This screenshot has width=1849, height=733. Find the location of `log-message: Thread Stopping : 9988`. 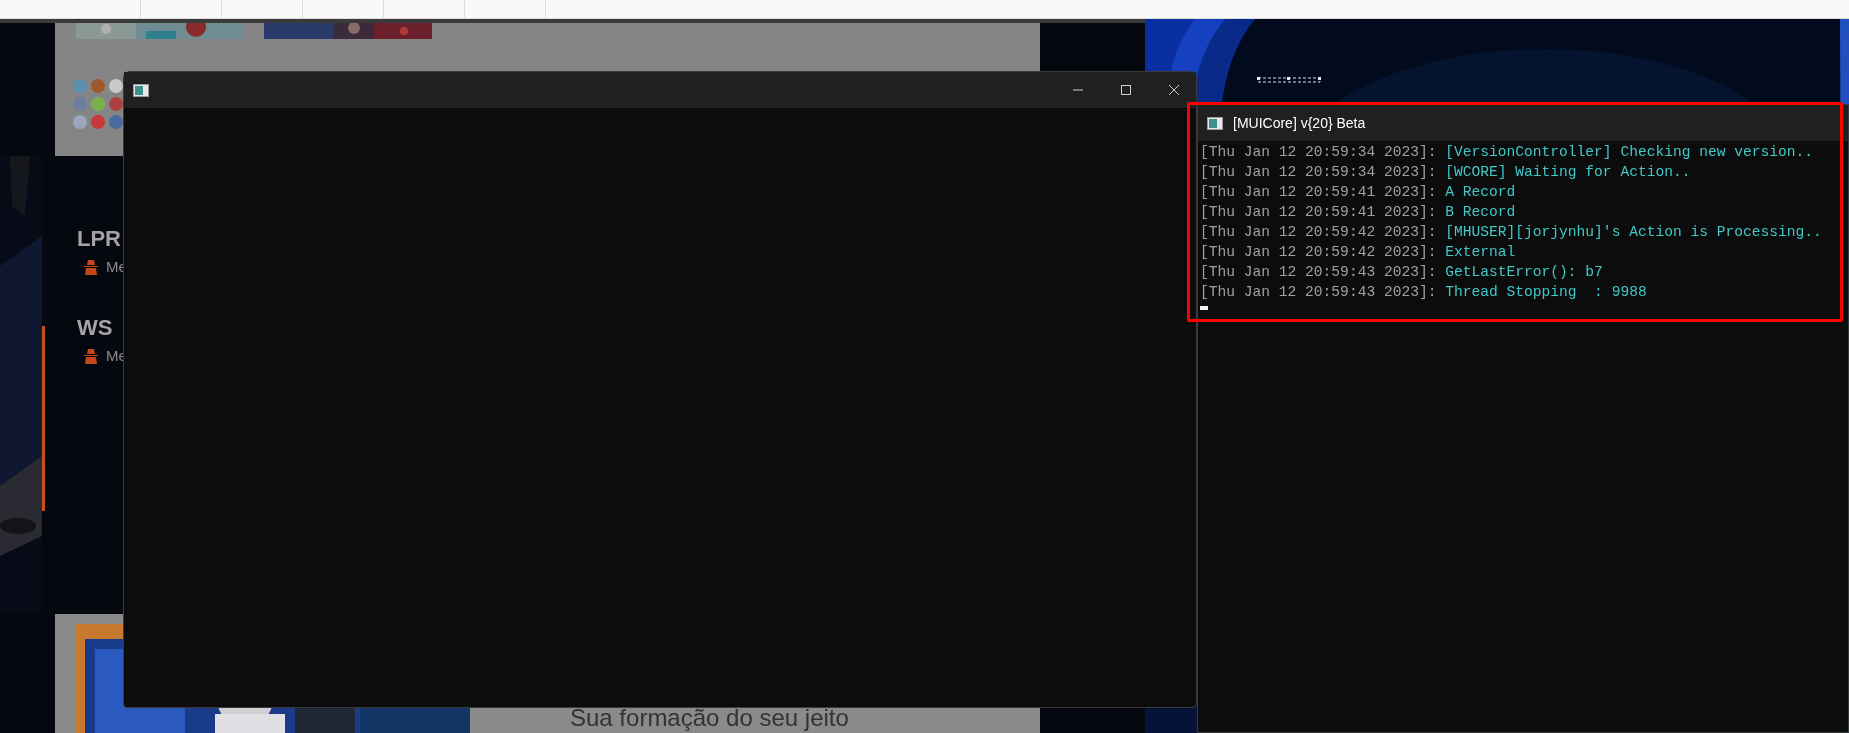

log-message: Thread Stopping : 9988 is located at coordinates (1545, 292).